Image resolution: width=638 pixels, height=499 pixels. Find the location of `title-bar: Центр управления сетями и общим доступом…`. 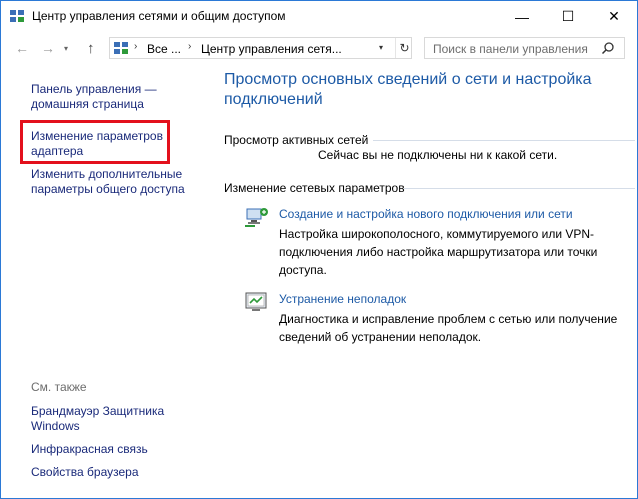

title-bar: Центр управления сетями и общим доступом… is located at coordinates (319, 16).